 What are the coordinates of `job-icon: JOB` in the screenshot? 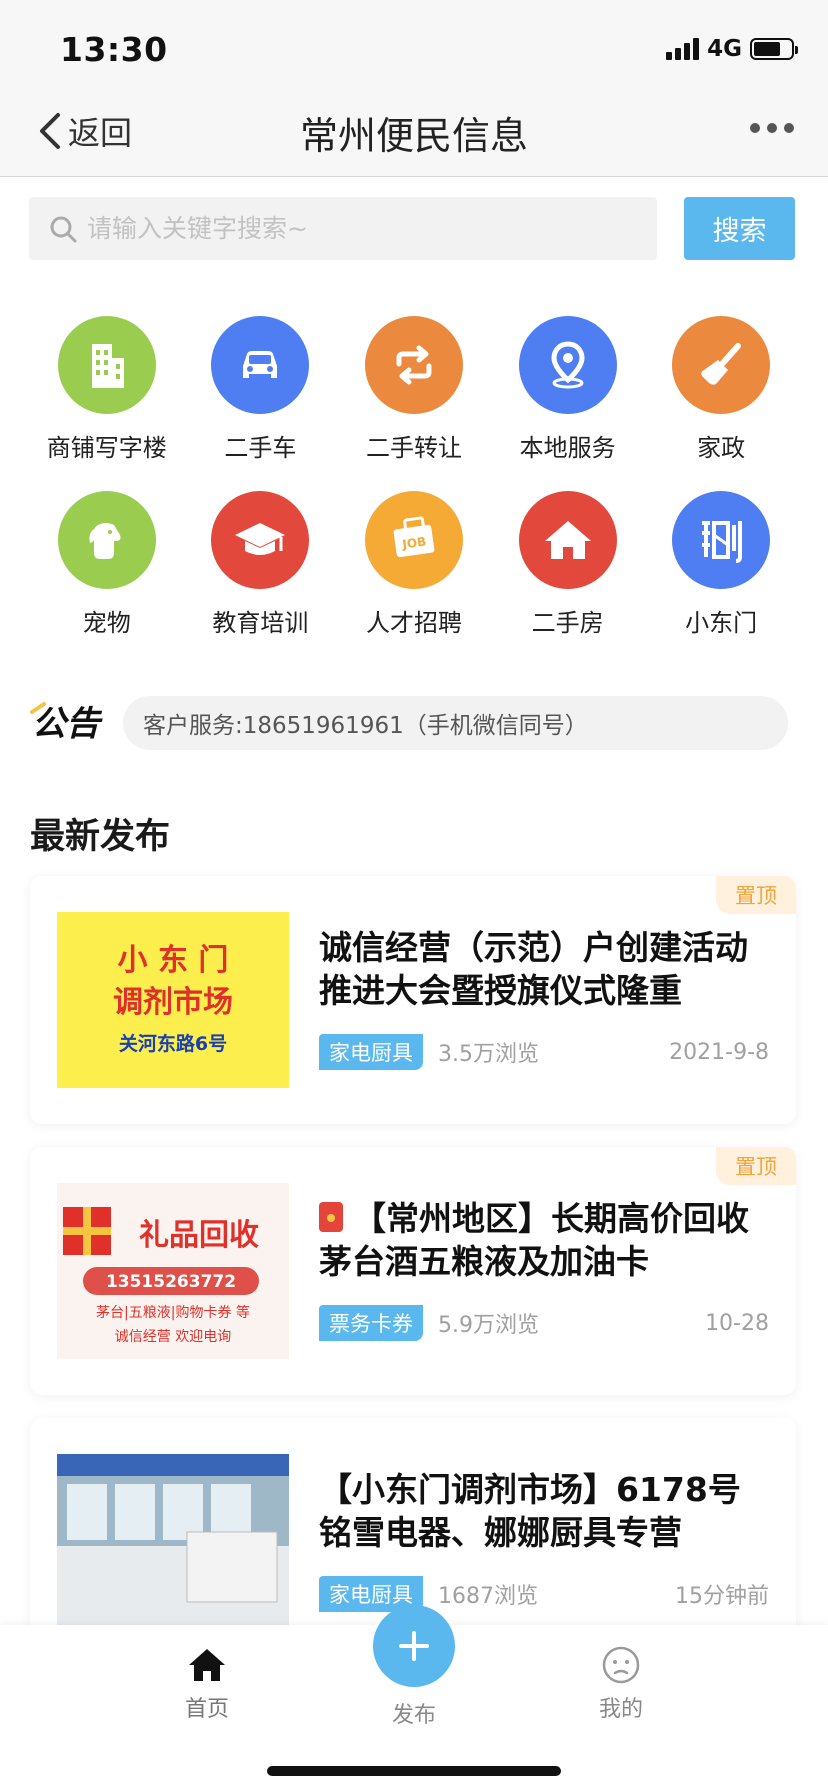 It's located at (413, 540).